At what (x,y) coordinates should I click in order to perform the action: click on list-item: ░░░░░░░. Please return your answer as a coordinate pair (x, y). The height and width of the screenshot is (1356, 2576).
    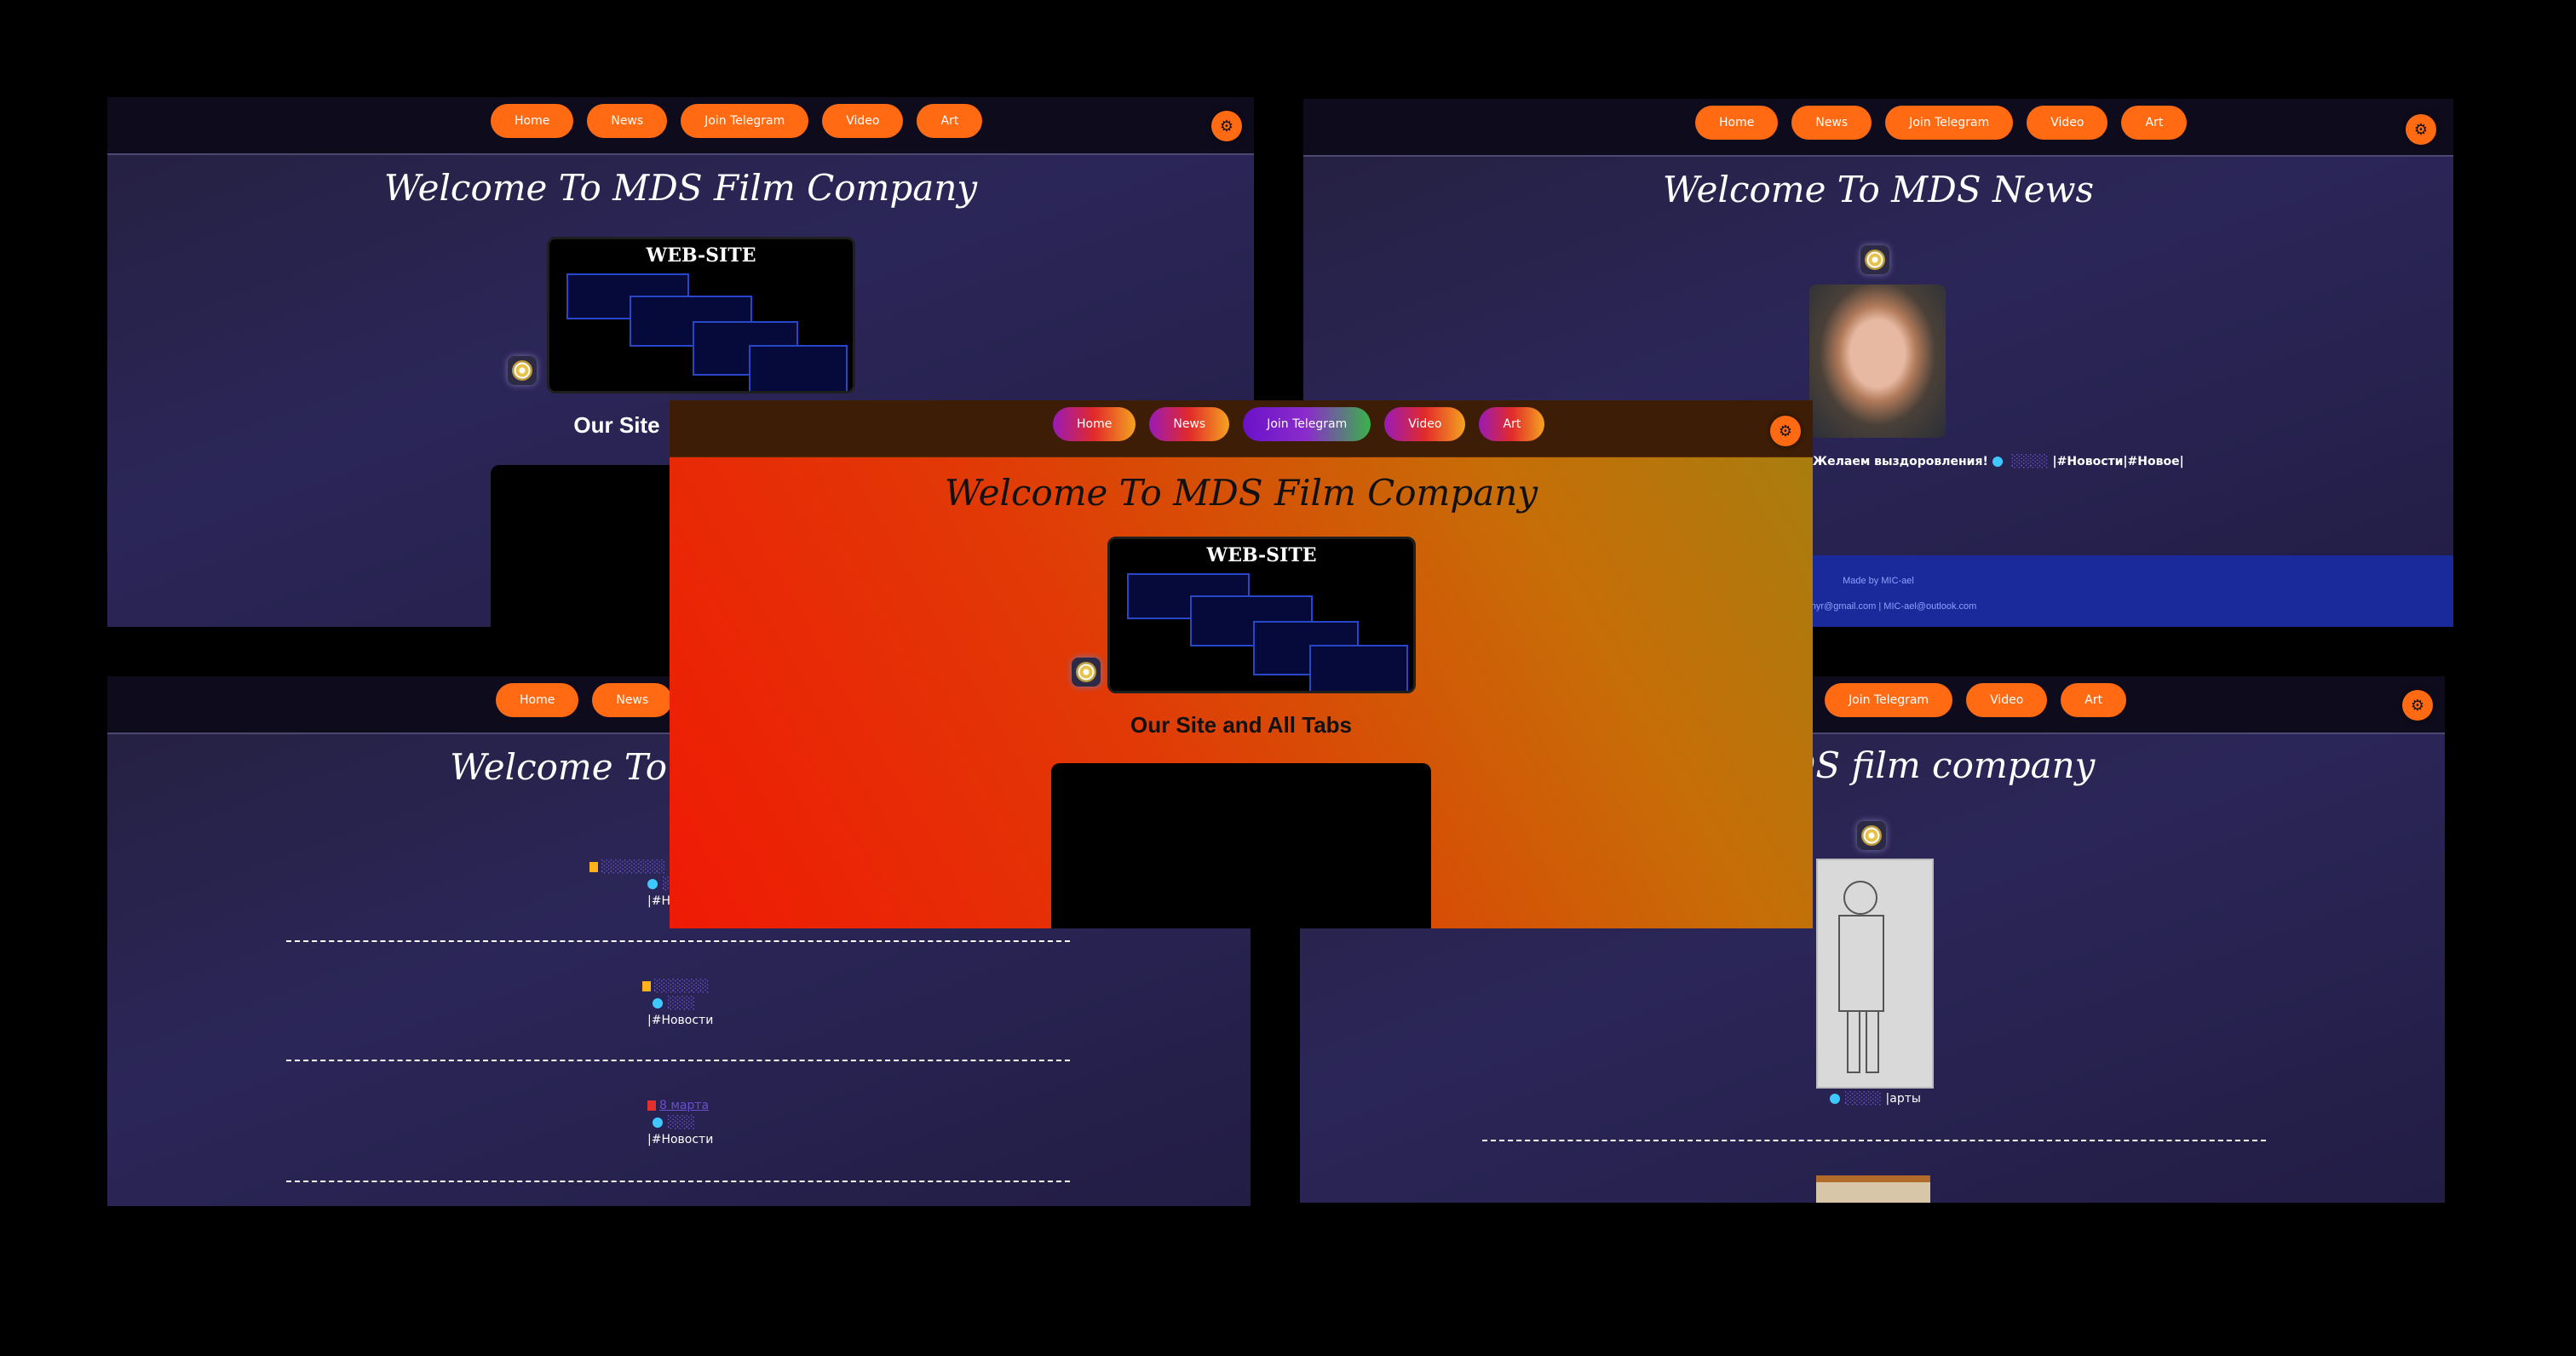
    Looking at the image, I should click on (627, 867).